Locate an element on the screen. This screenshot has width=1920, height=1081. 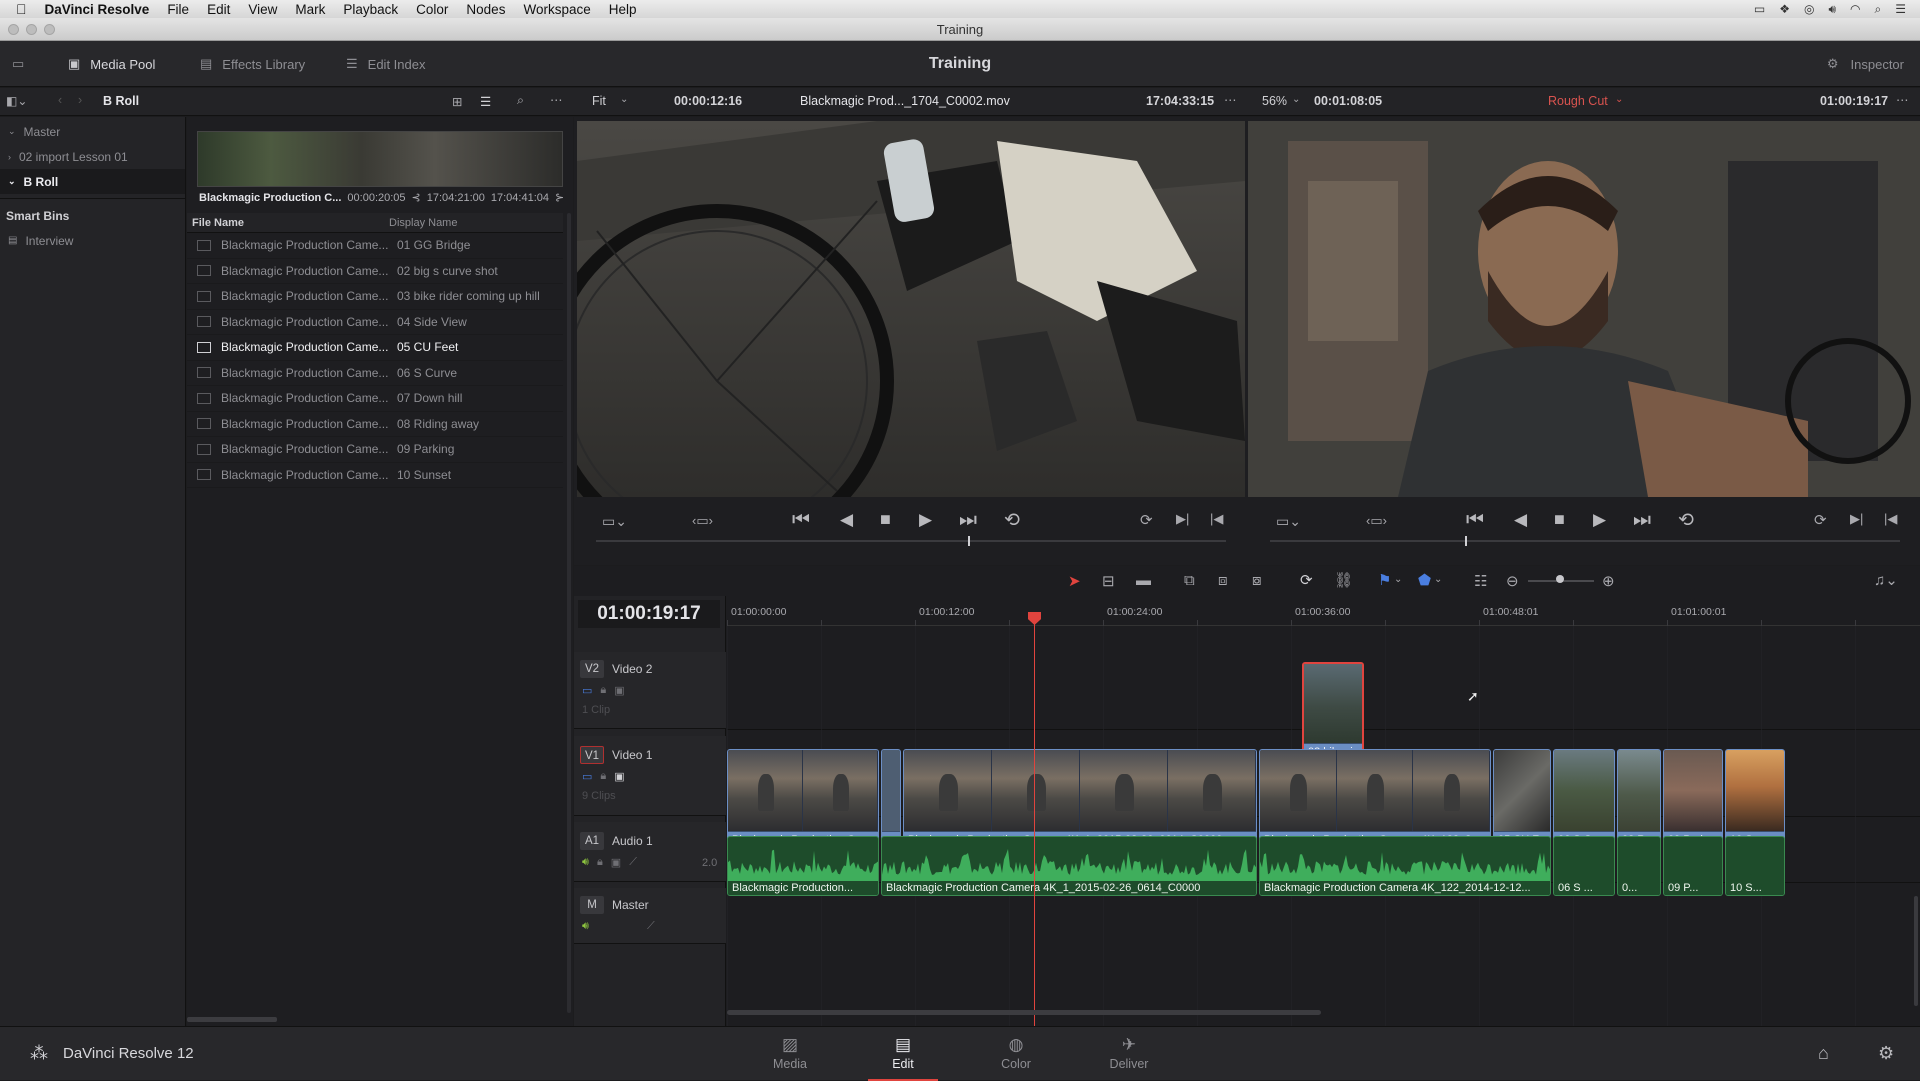
speaker-icon: 🔊︎ is located at coordinates (585, 862).